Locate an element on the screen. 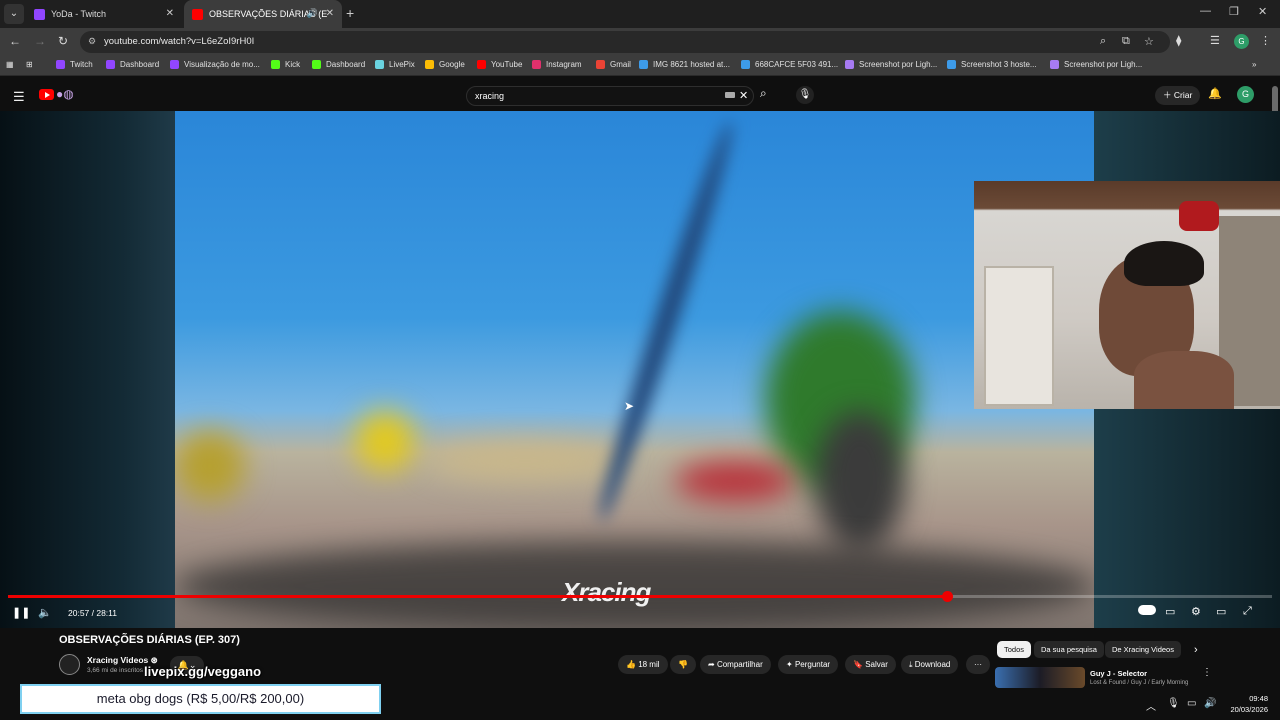  ask-button: ✦ Perguntar is located at coordinates (808, 664).